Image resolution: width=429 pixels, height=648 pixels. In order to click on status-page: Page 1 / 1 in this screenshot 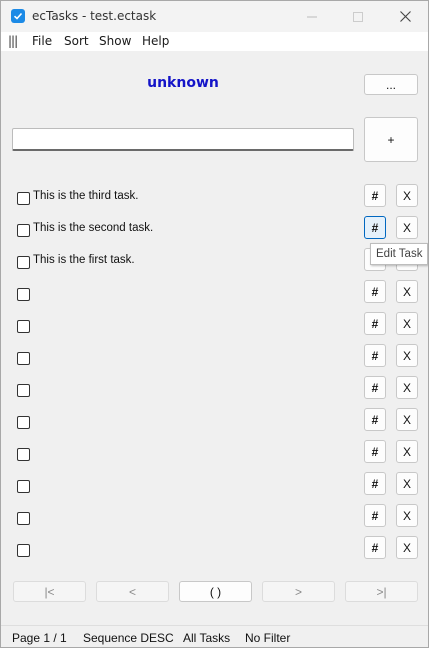, I will do `click(39, 638)`.